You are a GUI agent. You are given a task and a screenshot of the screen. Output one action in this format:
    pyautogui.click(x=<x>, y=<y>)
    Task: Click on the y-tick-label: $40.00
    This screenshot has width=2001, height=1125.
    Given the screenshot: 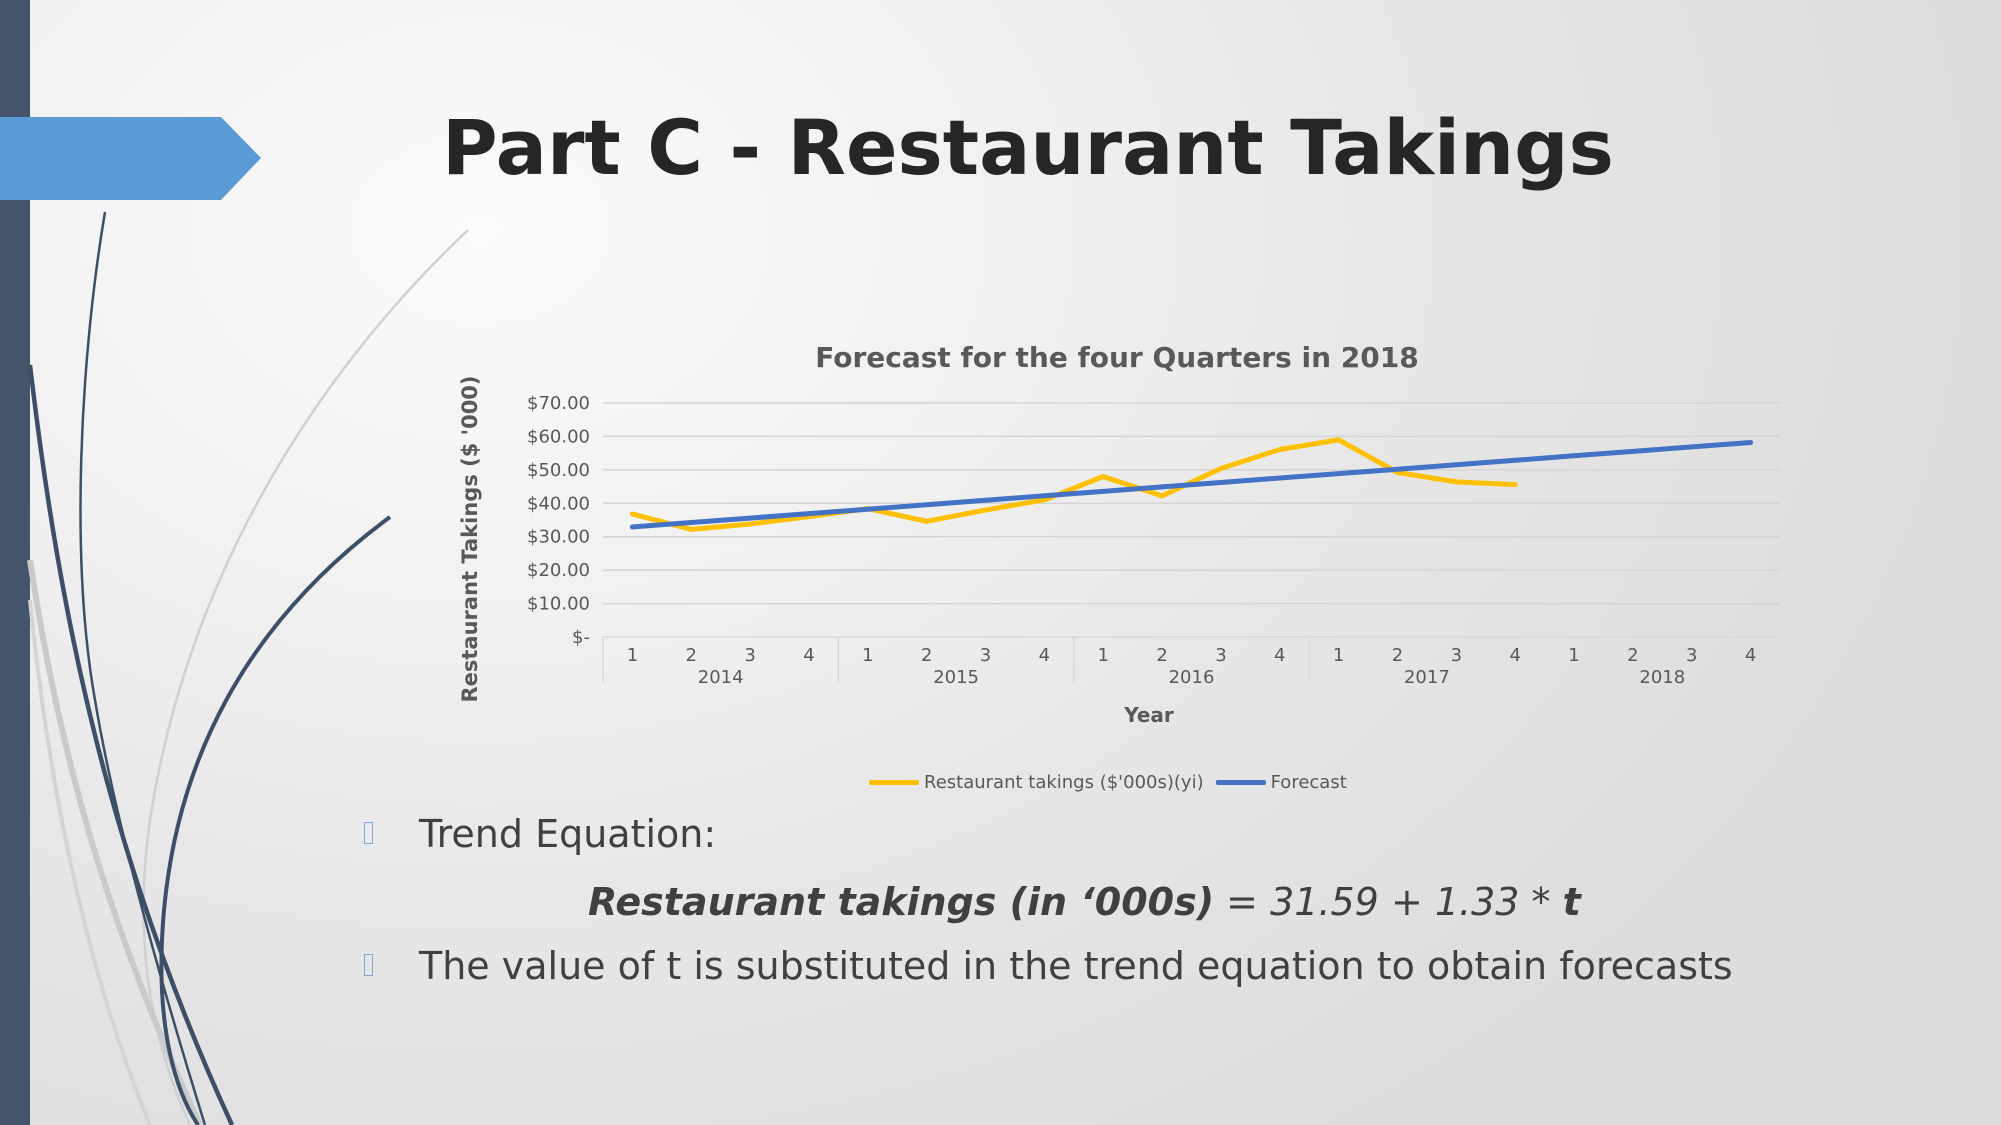 What is the action you would take?
    pyautogui.click(x=558, y=503)
    